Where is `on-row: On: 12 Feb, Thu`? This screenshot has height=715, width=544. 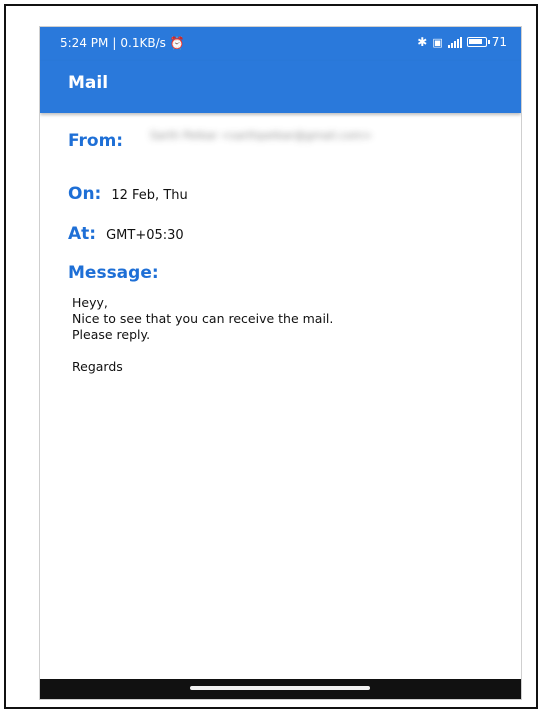
on-row: On: 12 Feb, Thu is located at coordinates (128, 194).